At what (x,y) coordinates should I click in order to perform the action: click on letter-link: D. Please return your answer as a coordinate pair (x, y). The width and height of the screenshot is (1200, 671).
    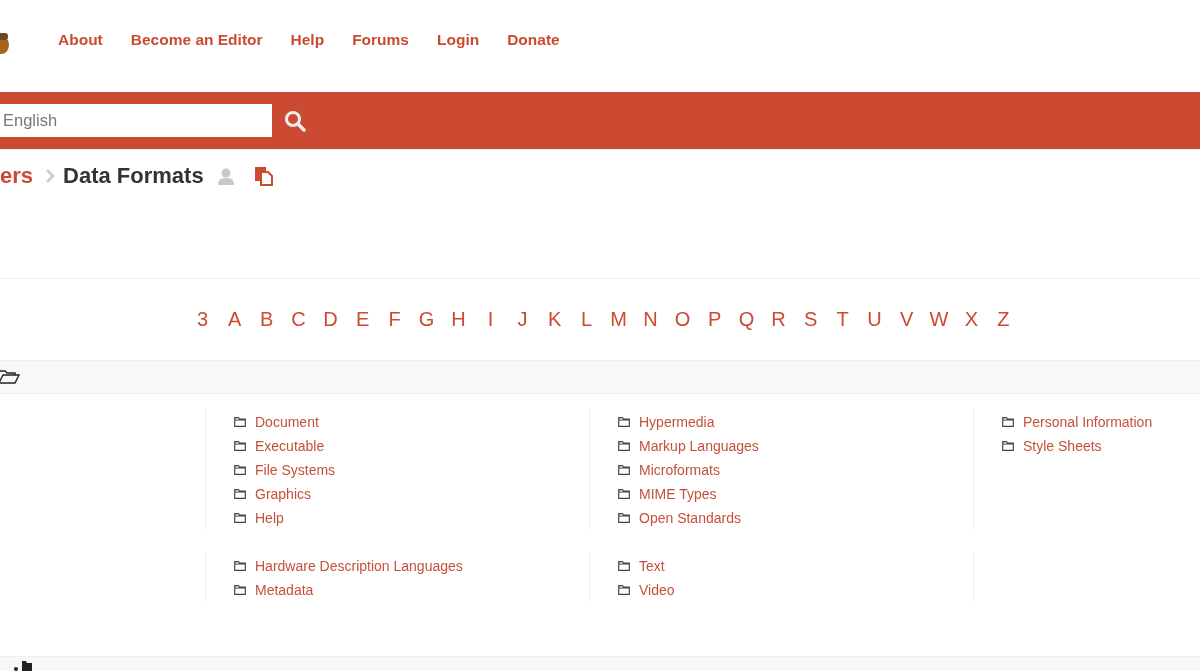
    Looking at the image, I should click on (330, 319).